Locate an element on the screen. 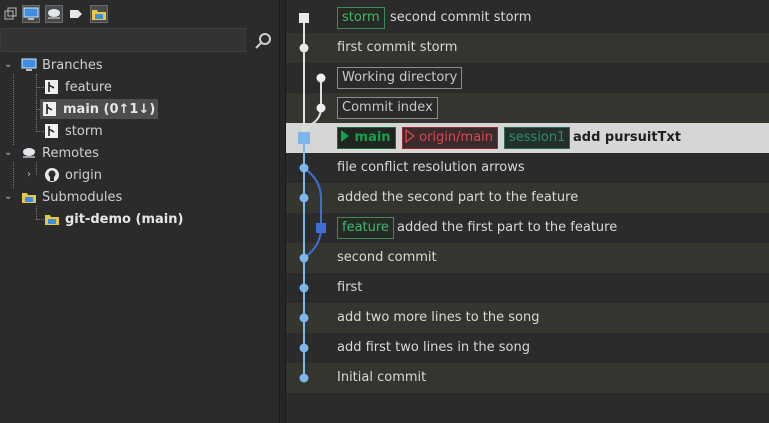  tree-item-branch-main: main (0↑1↓) is located at coordinates (99, 109).